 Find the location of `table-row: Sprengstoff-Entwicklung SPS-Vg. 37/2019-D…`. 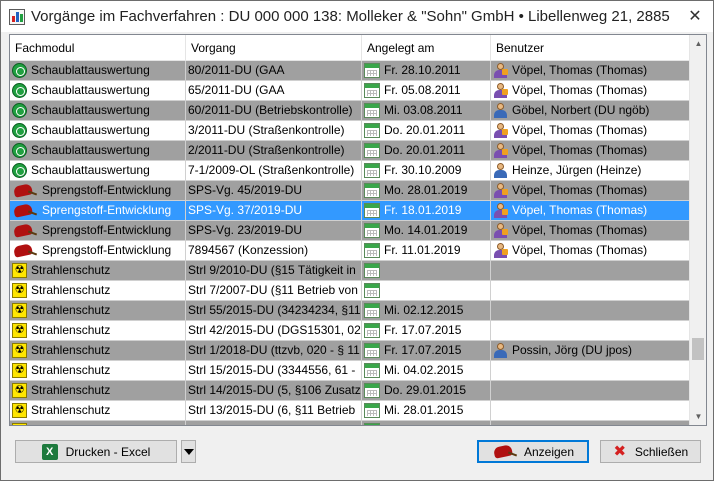

table-row: Sprengstoff-Entwicklung SPS-Vg. 37/2019-D… is located at coordinates (350, 211).